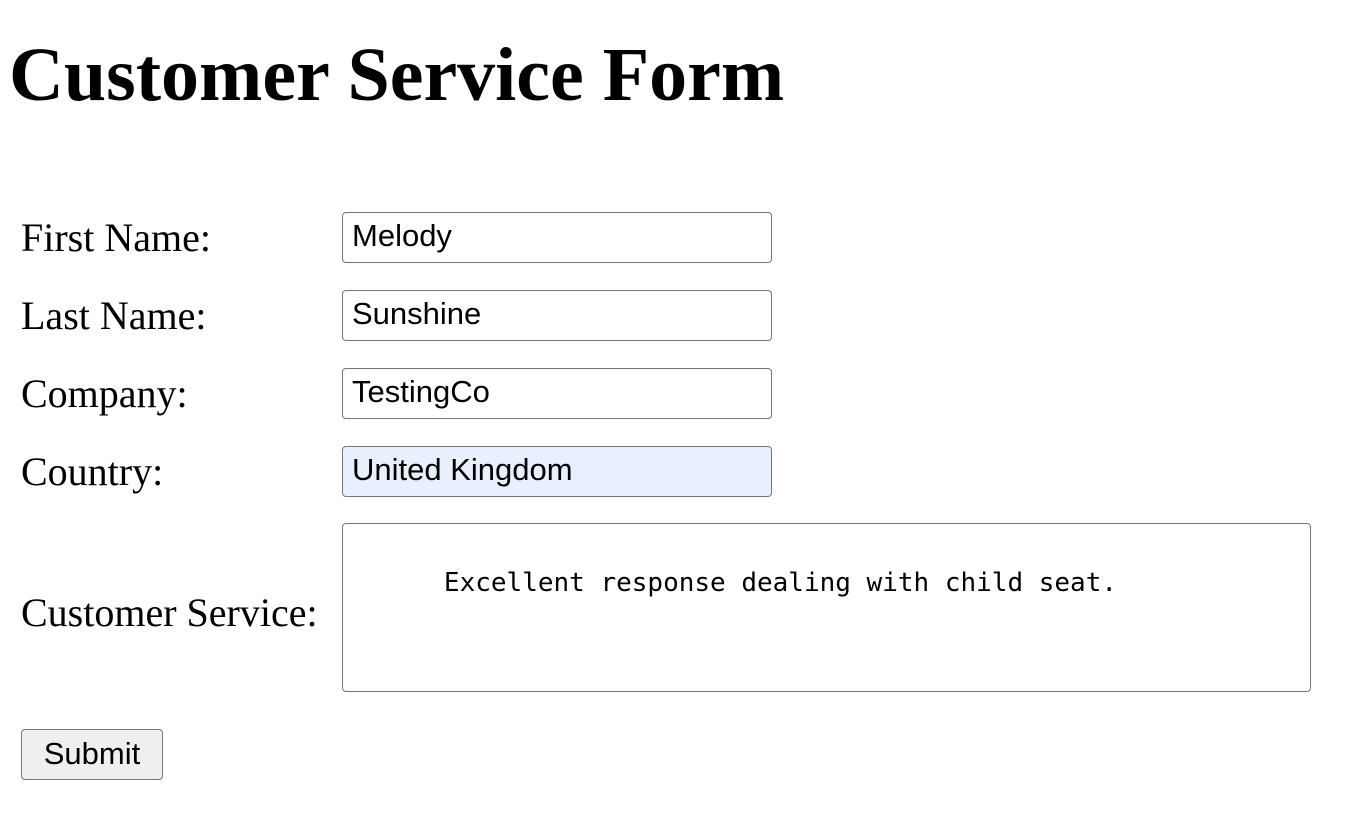 This screenshot has width=1369, height=813. What do you see at coordinates (114, 315) in the screenshot?
I see `last-name-label: Last Name:` at bounding box center [114, 315].